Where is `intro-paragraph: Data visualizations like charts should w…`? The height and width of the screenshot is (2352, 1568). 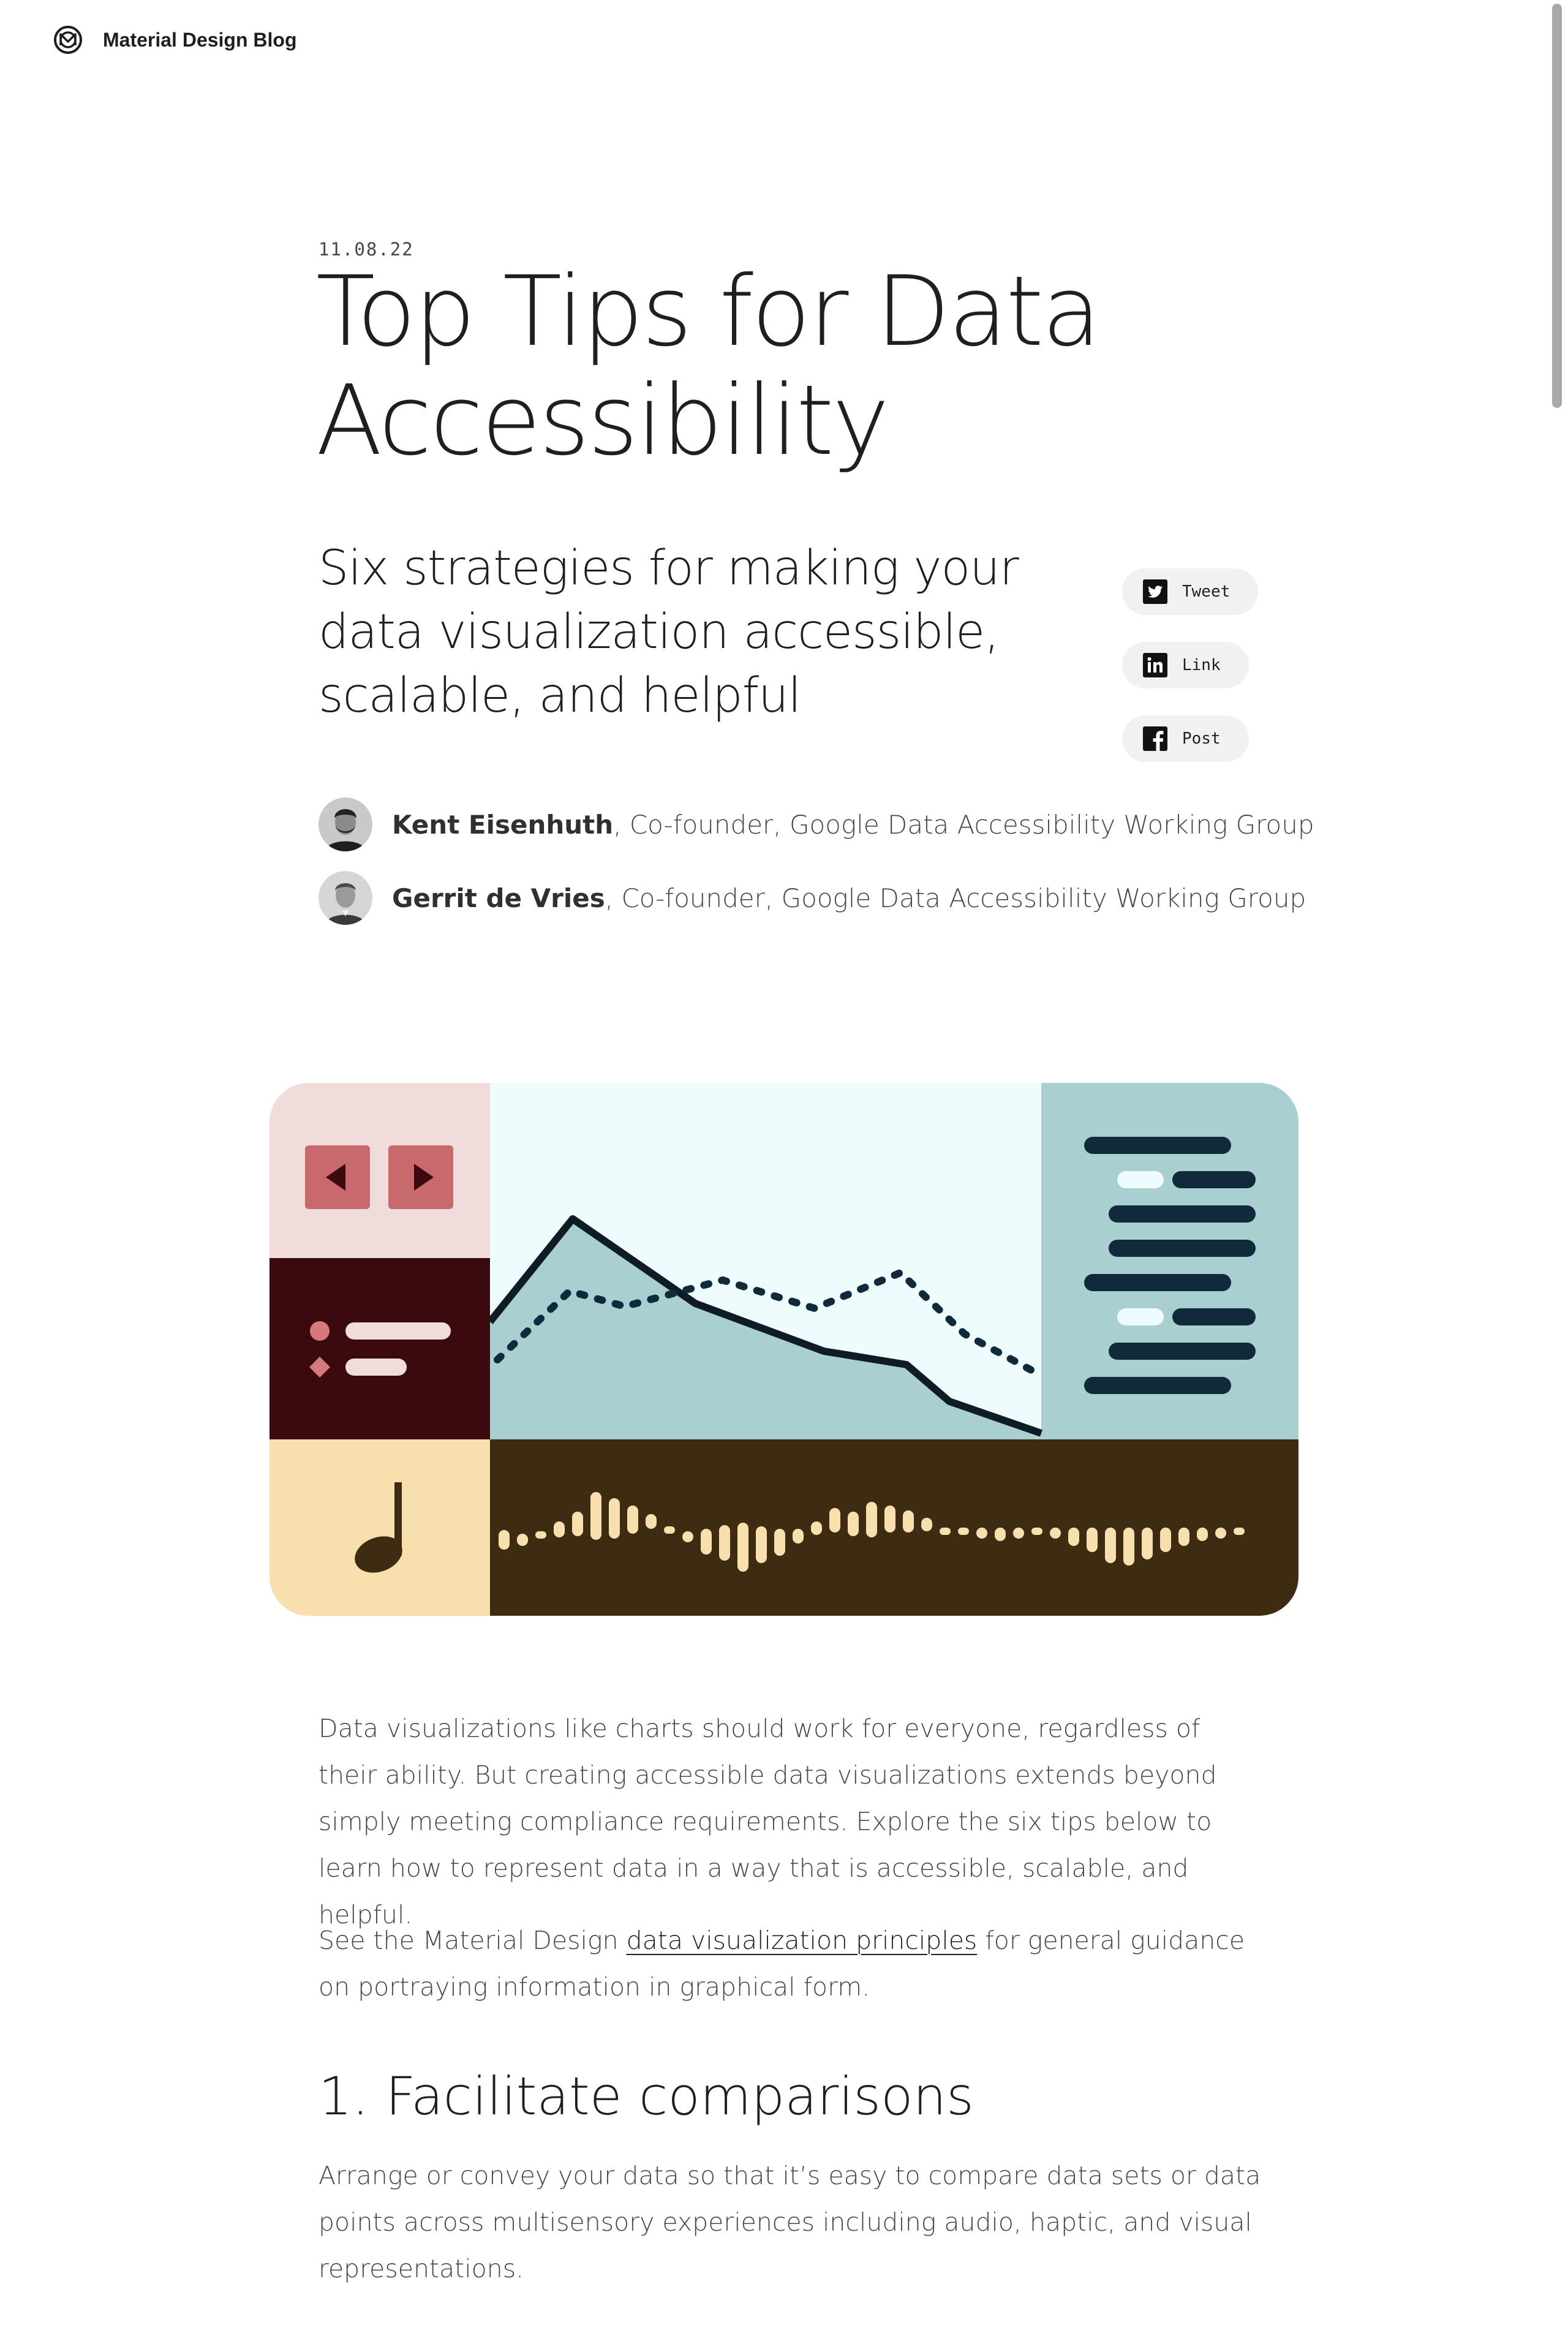 intro-paragraph: Data visualizations like charts should w… is located at coordinates (767, 1822).